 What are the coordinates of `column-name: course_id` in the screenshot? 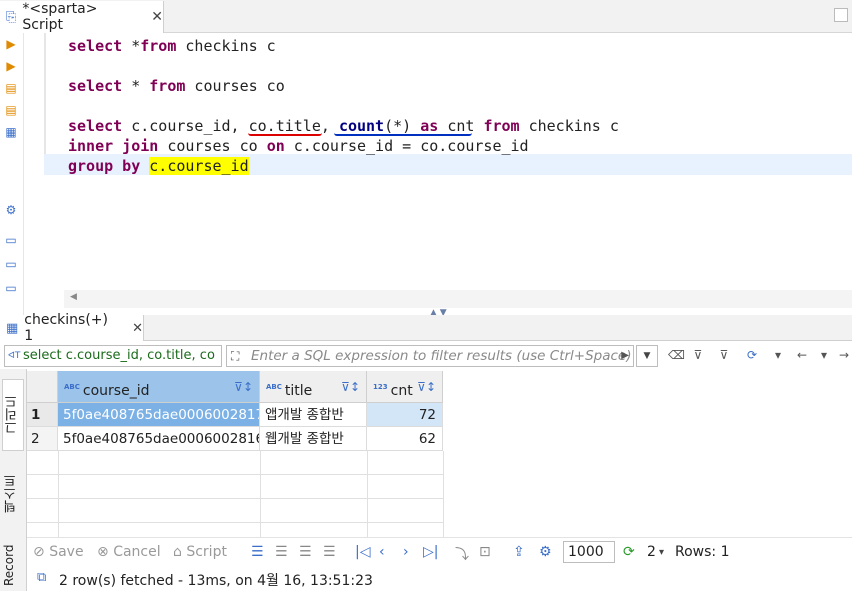 It's located at (116, 391).